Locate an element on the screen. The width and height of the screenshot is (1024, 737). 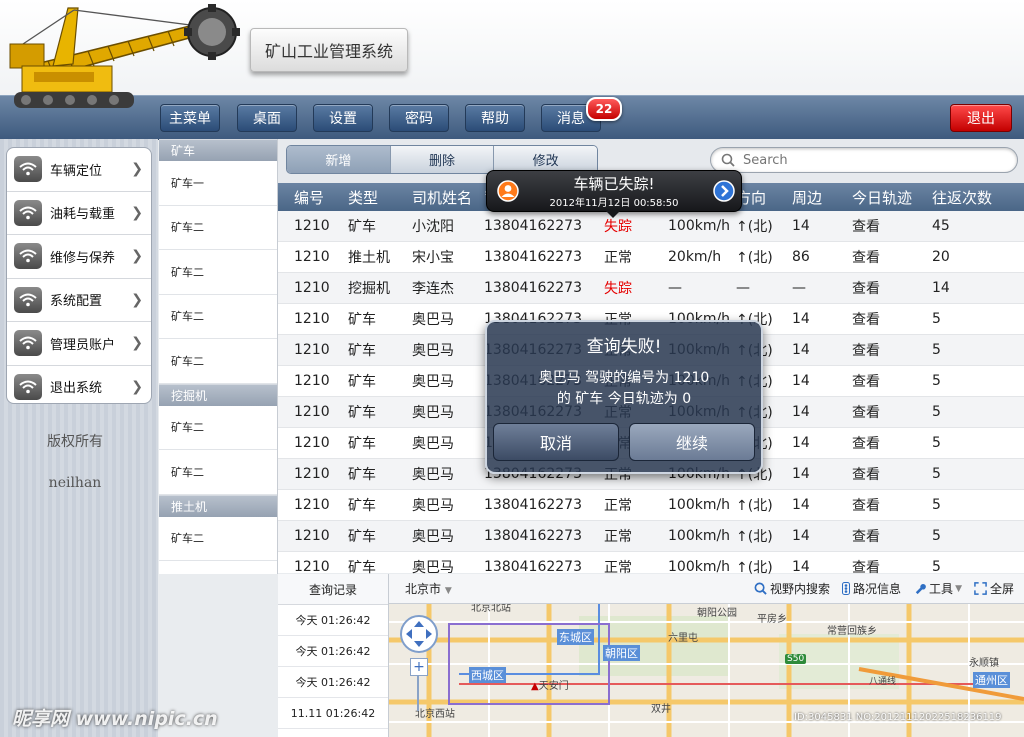
column-header: 编号 is located at coordinates (313, 197).